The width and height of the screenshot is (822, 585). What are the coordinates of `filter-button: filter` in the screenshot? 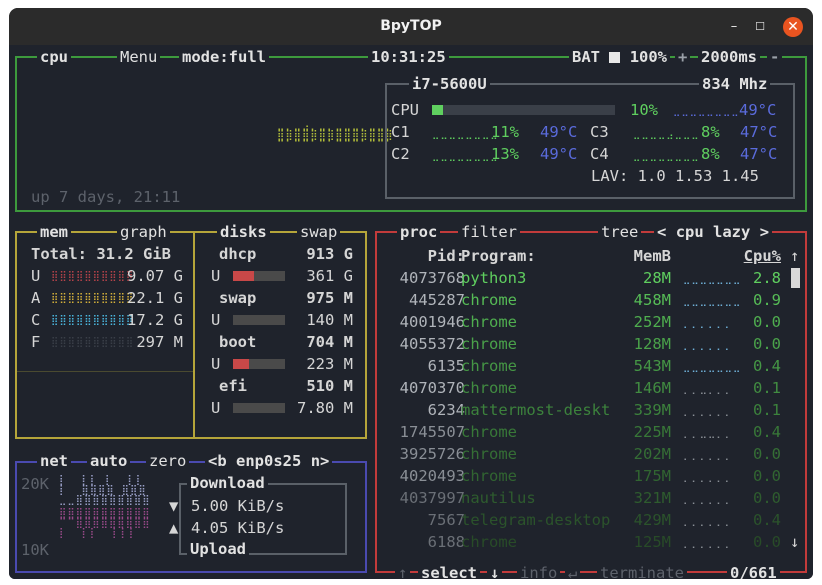 It's located at (489, 232).